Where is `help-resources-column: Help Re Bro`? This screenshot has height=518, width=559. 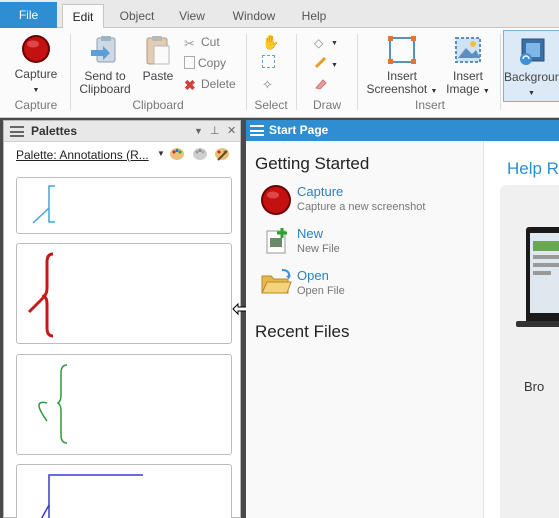 help-resources-column: Help Re Bro is located at coordinates (521, 329).